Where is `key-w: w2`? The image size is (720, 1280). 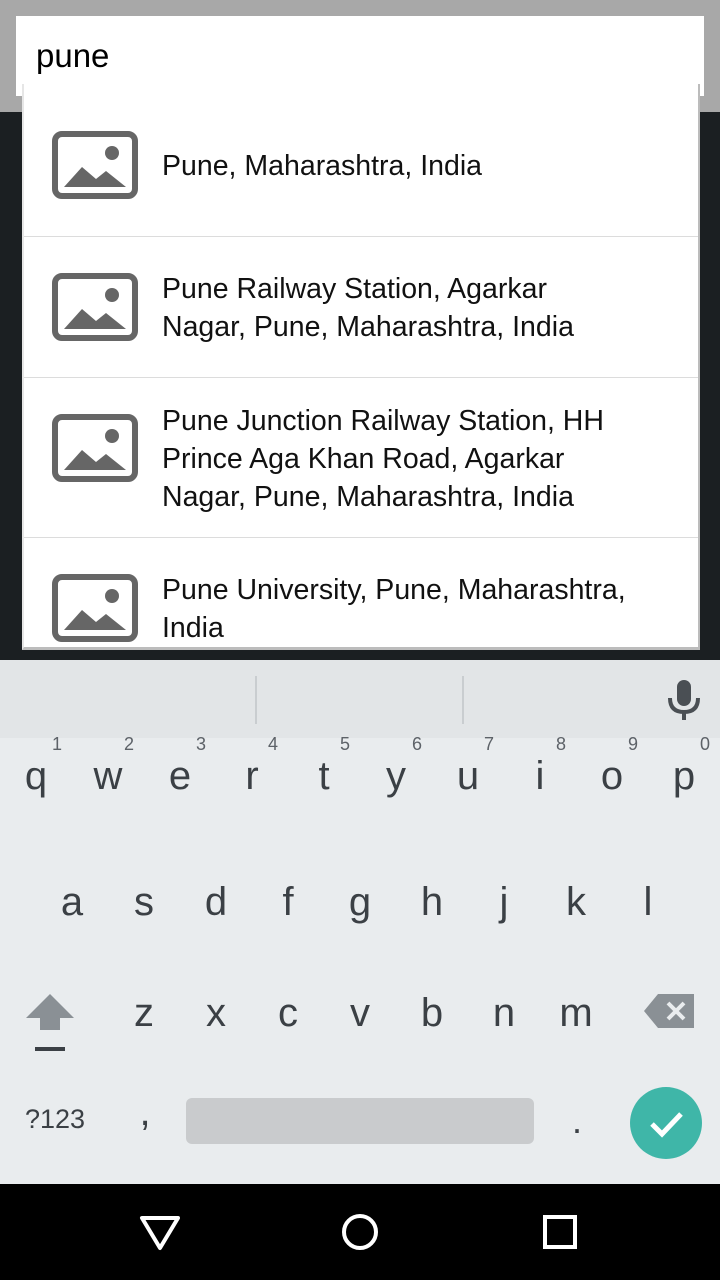
key-w: w2 is located at coordinates (110, 765).